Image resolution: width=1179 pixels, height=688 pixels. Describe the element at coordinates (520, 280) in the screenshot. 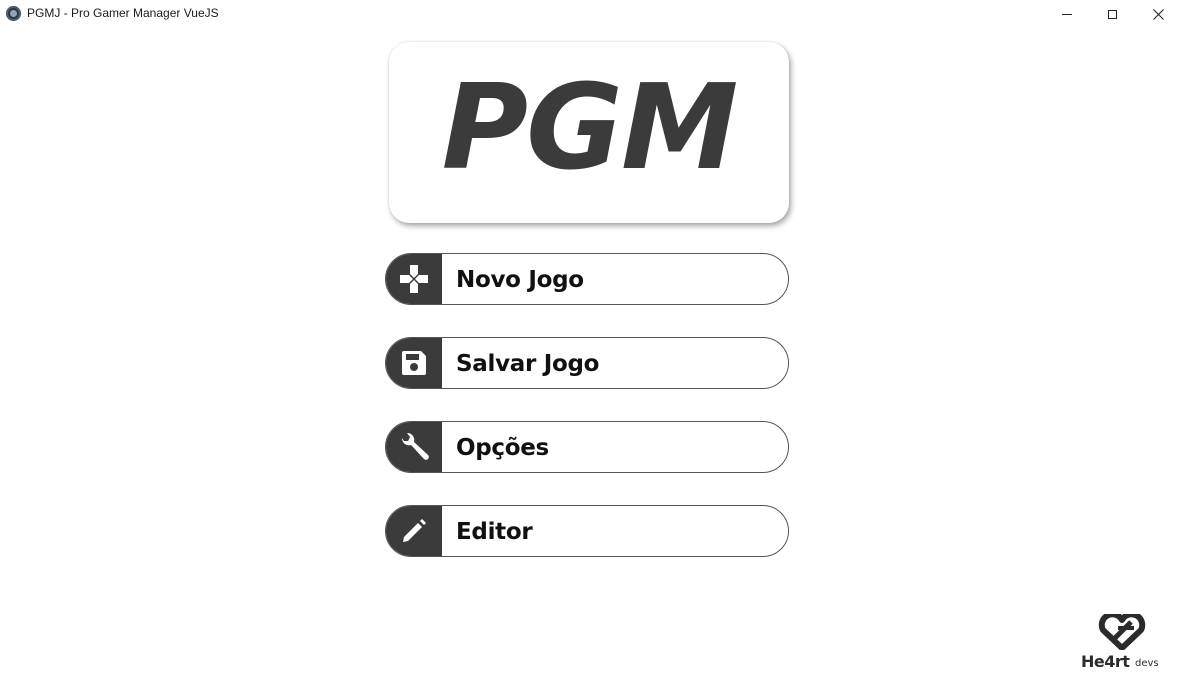

I see `new-game-label: Novo Jogo` at that location.